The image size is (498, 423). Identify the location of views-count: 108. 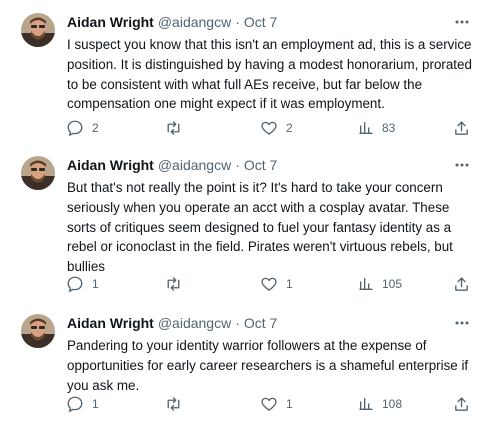
(392, 404).